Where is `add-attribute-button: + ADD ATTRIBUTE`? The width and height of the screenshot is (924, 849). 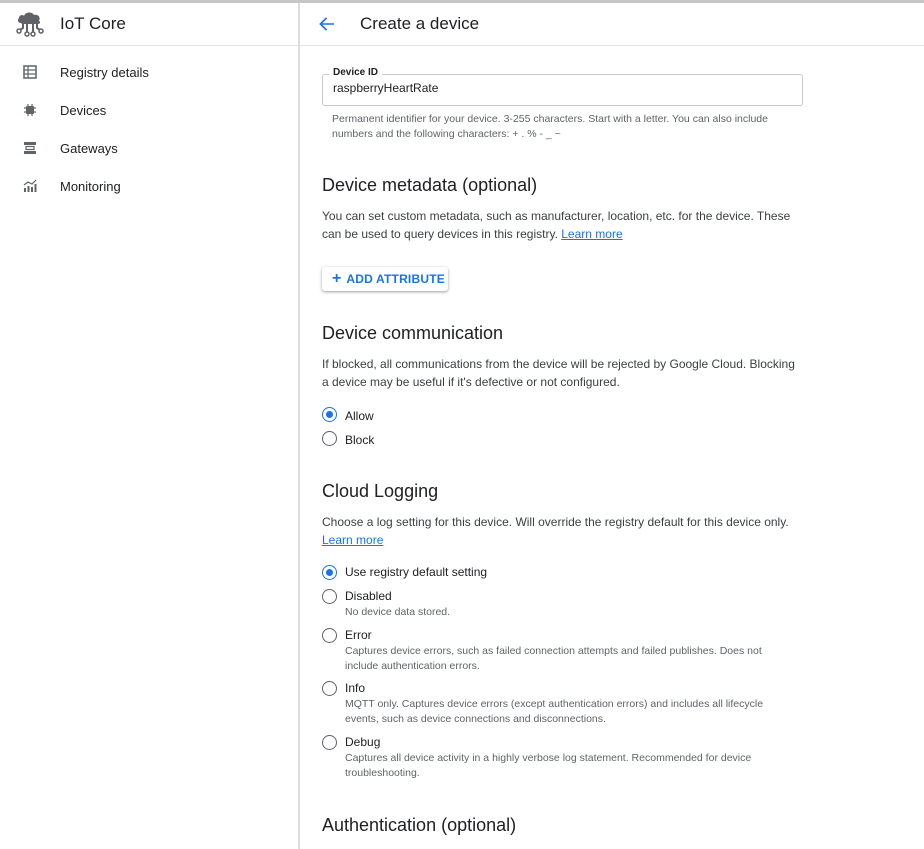 add-attribute-button: + ADD ATTRIBUTE is located at coordinates (385, 279).